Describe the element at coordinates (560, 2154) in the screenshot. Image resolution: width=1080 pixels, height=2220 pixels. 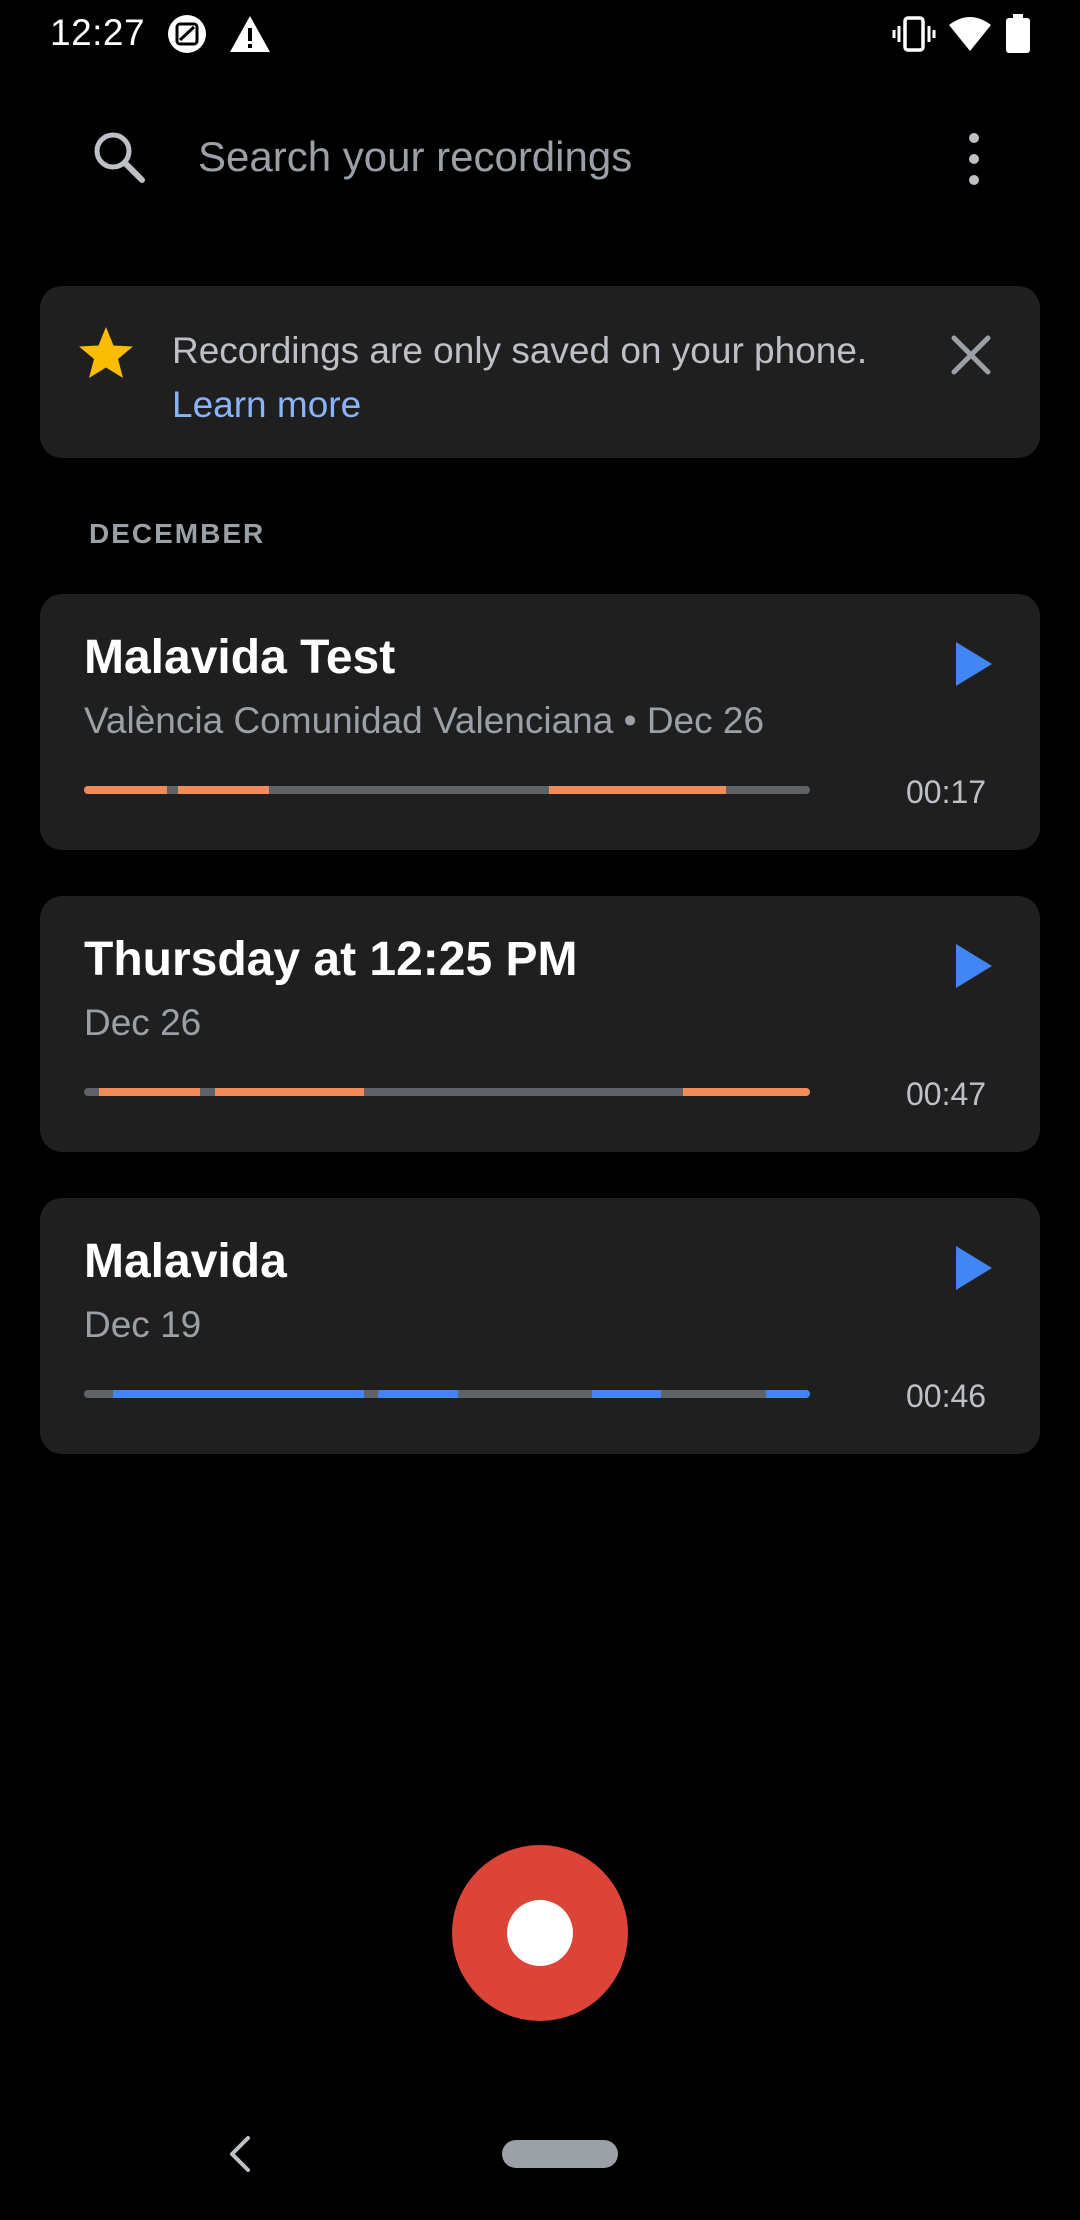
I see `nav-home-pill` at that location.